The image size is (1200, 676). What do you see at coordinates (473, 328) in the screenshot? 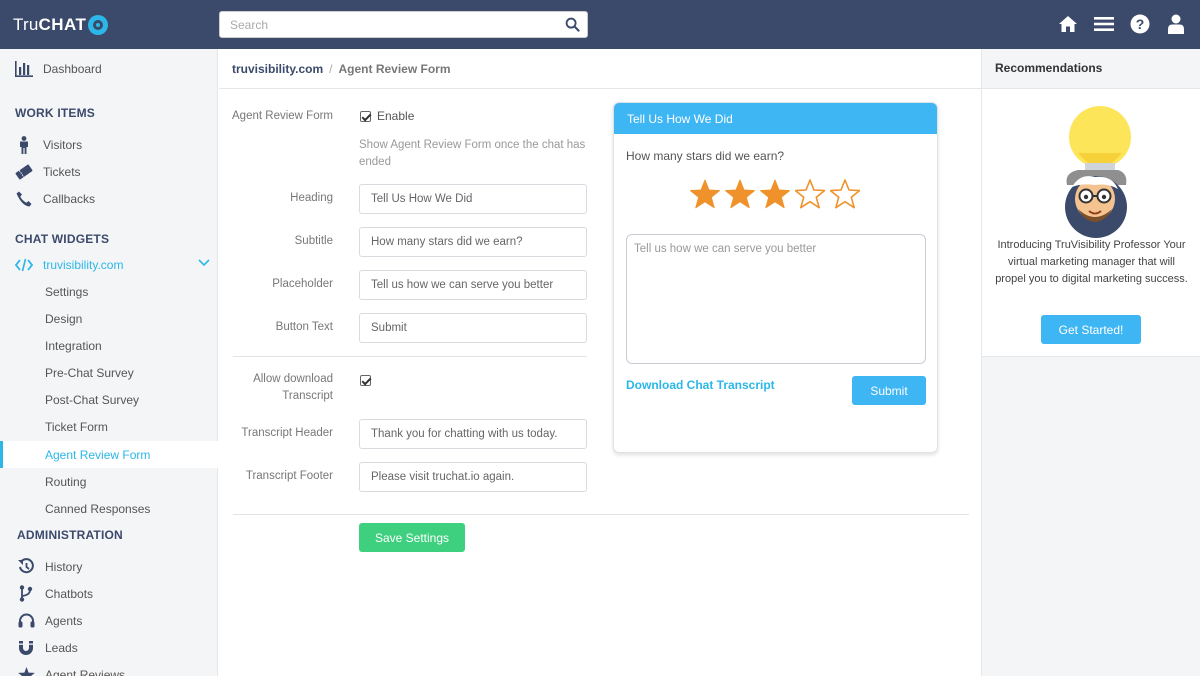
I see `button-text-input` at bounding box center [473, 328].